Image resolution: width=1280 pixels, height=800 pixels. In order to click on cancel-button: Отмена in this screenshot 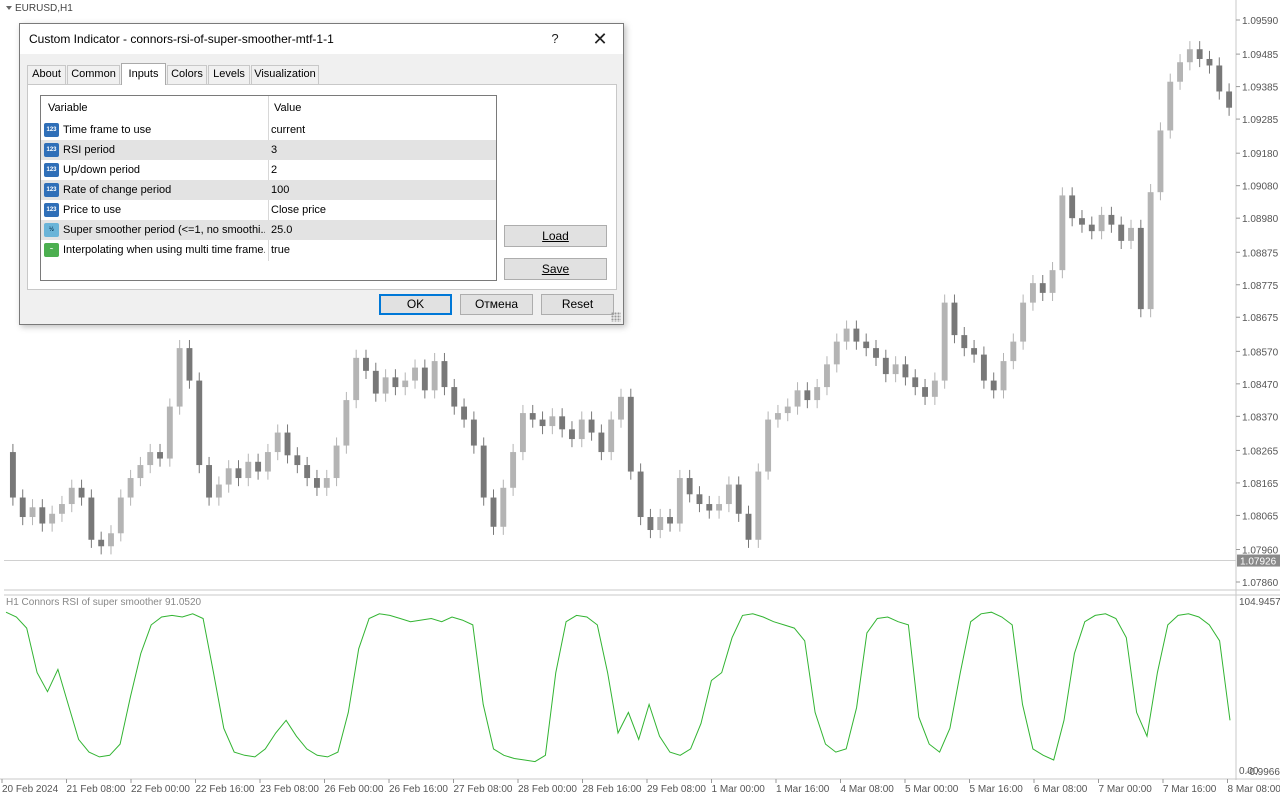, I will do `click(496, 304)`.